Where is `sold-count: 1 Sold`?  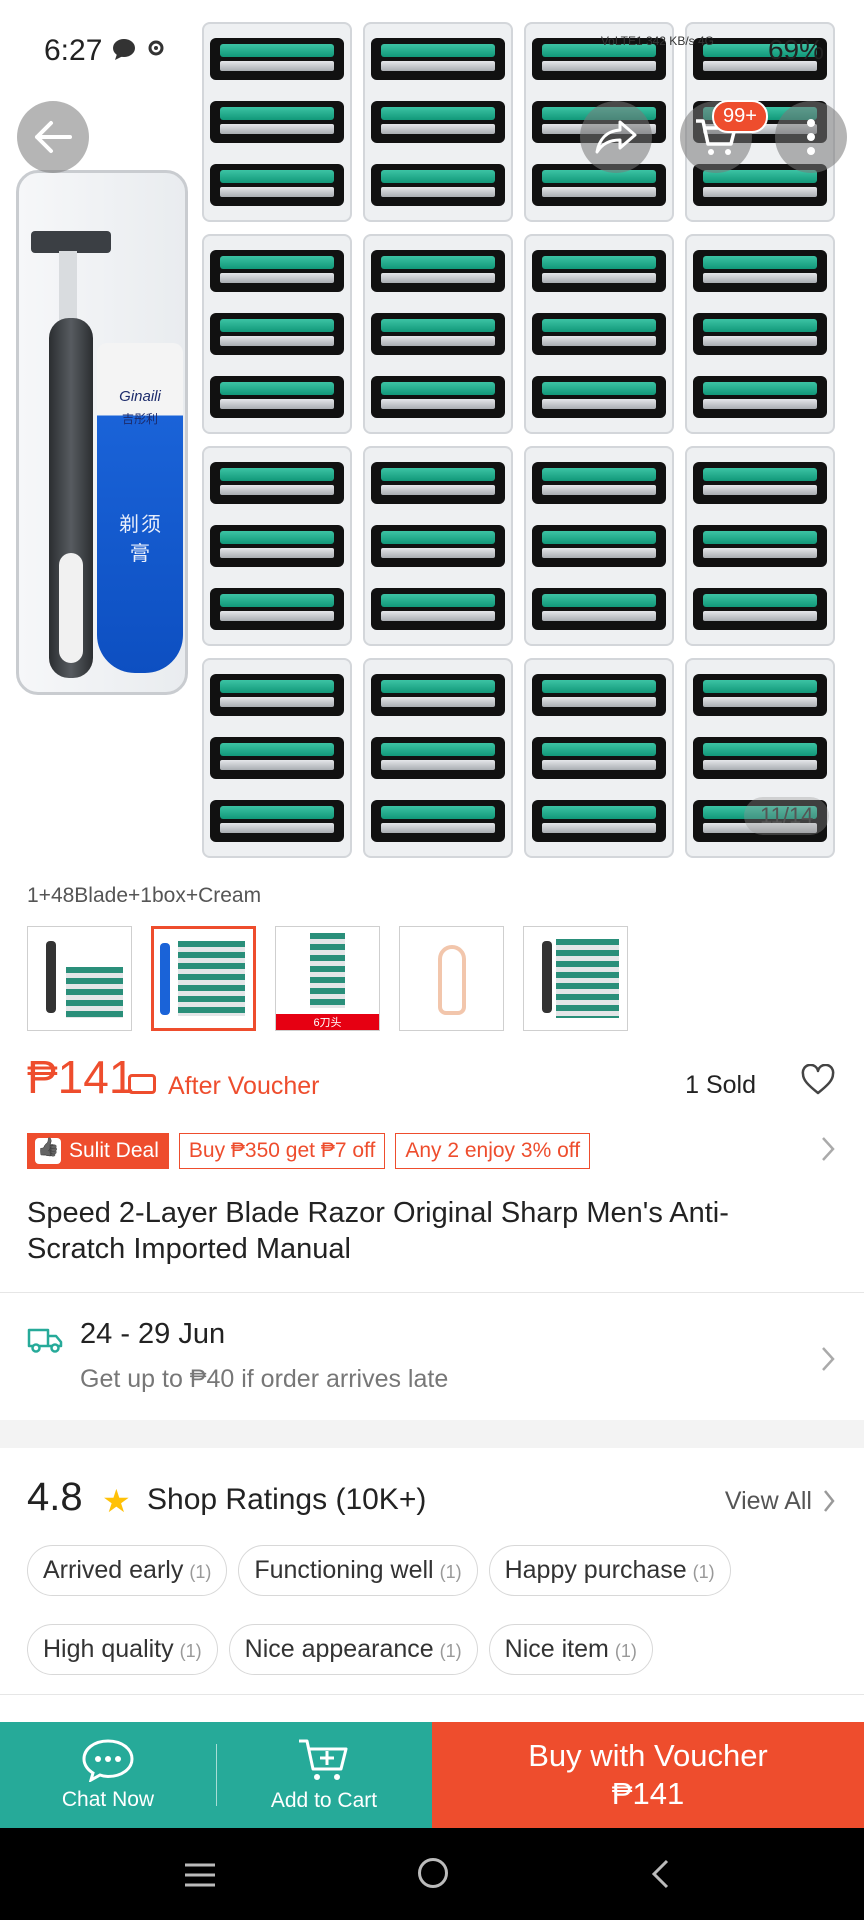
sold-count: 1 Sold is located at coordinates (720, 1085).